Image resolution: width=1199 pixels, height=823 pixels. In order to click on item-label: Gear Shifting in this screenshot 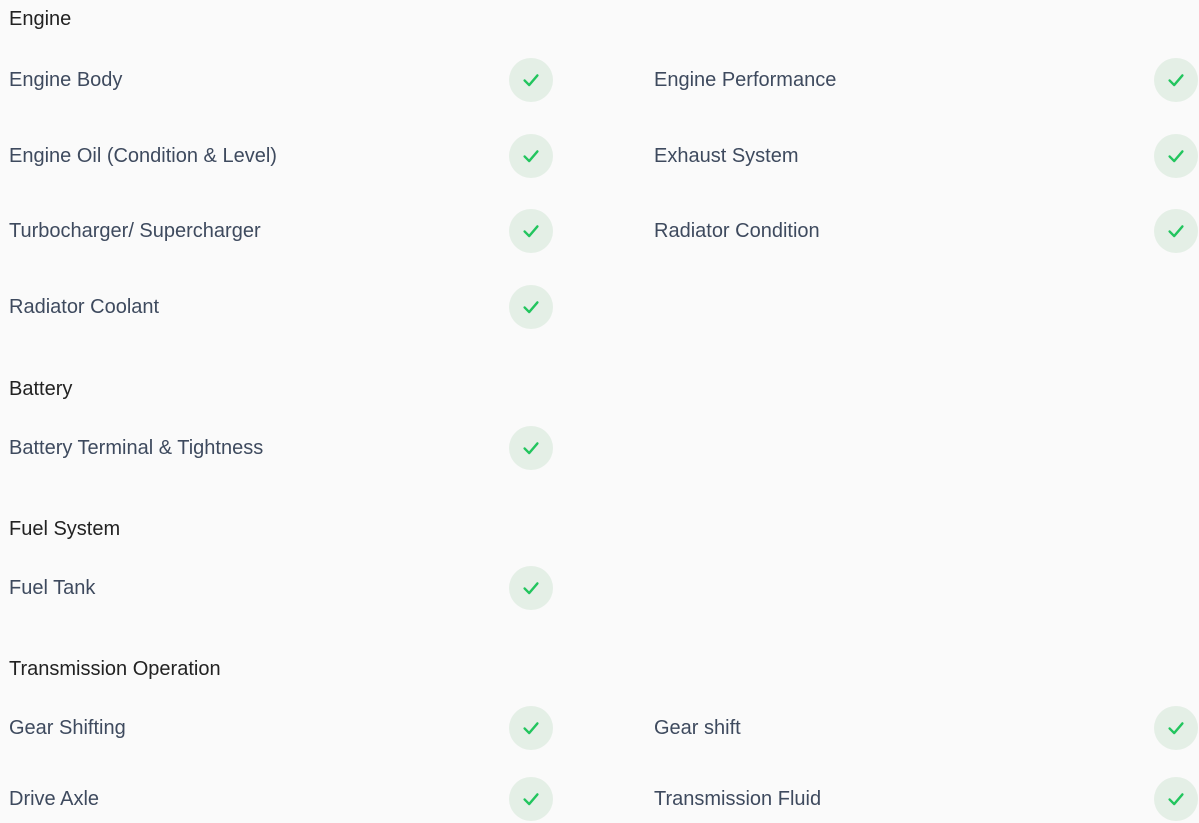, I will do `click(67, 728)`.